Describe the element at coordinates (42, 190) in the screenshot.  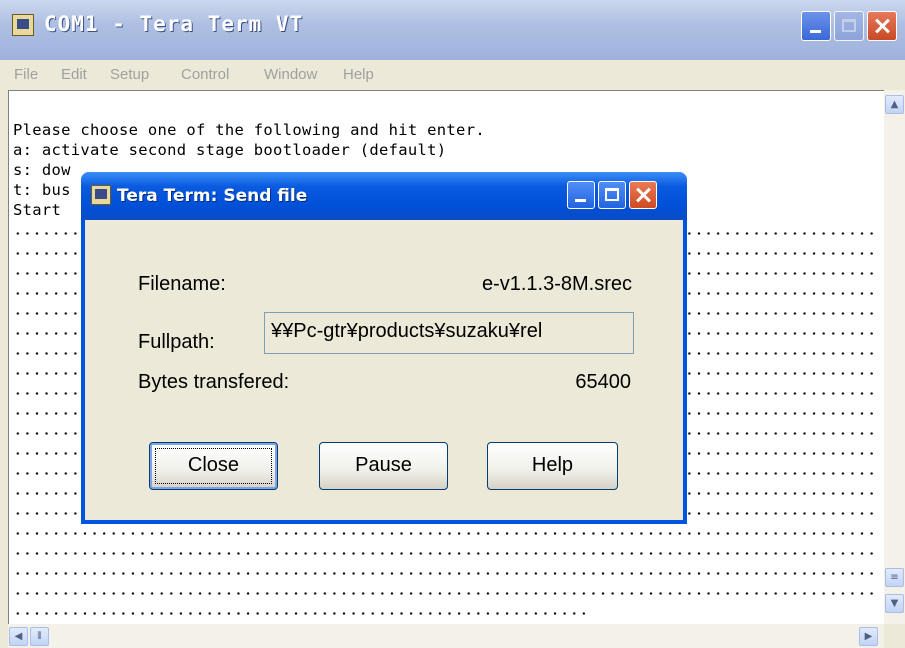
I see `terminal-line: t: bus` at that location.